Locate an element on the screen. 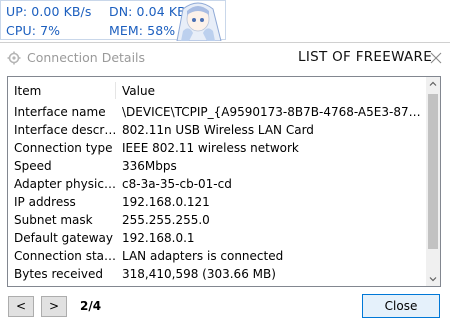 This screenshot has height=327, width=450. page-indicator: 2/4 is located at coordinates (91, 306).